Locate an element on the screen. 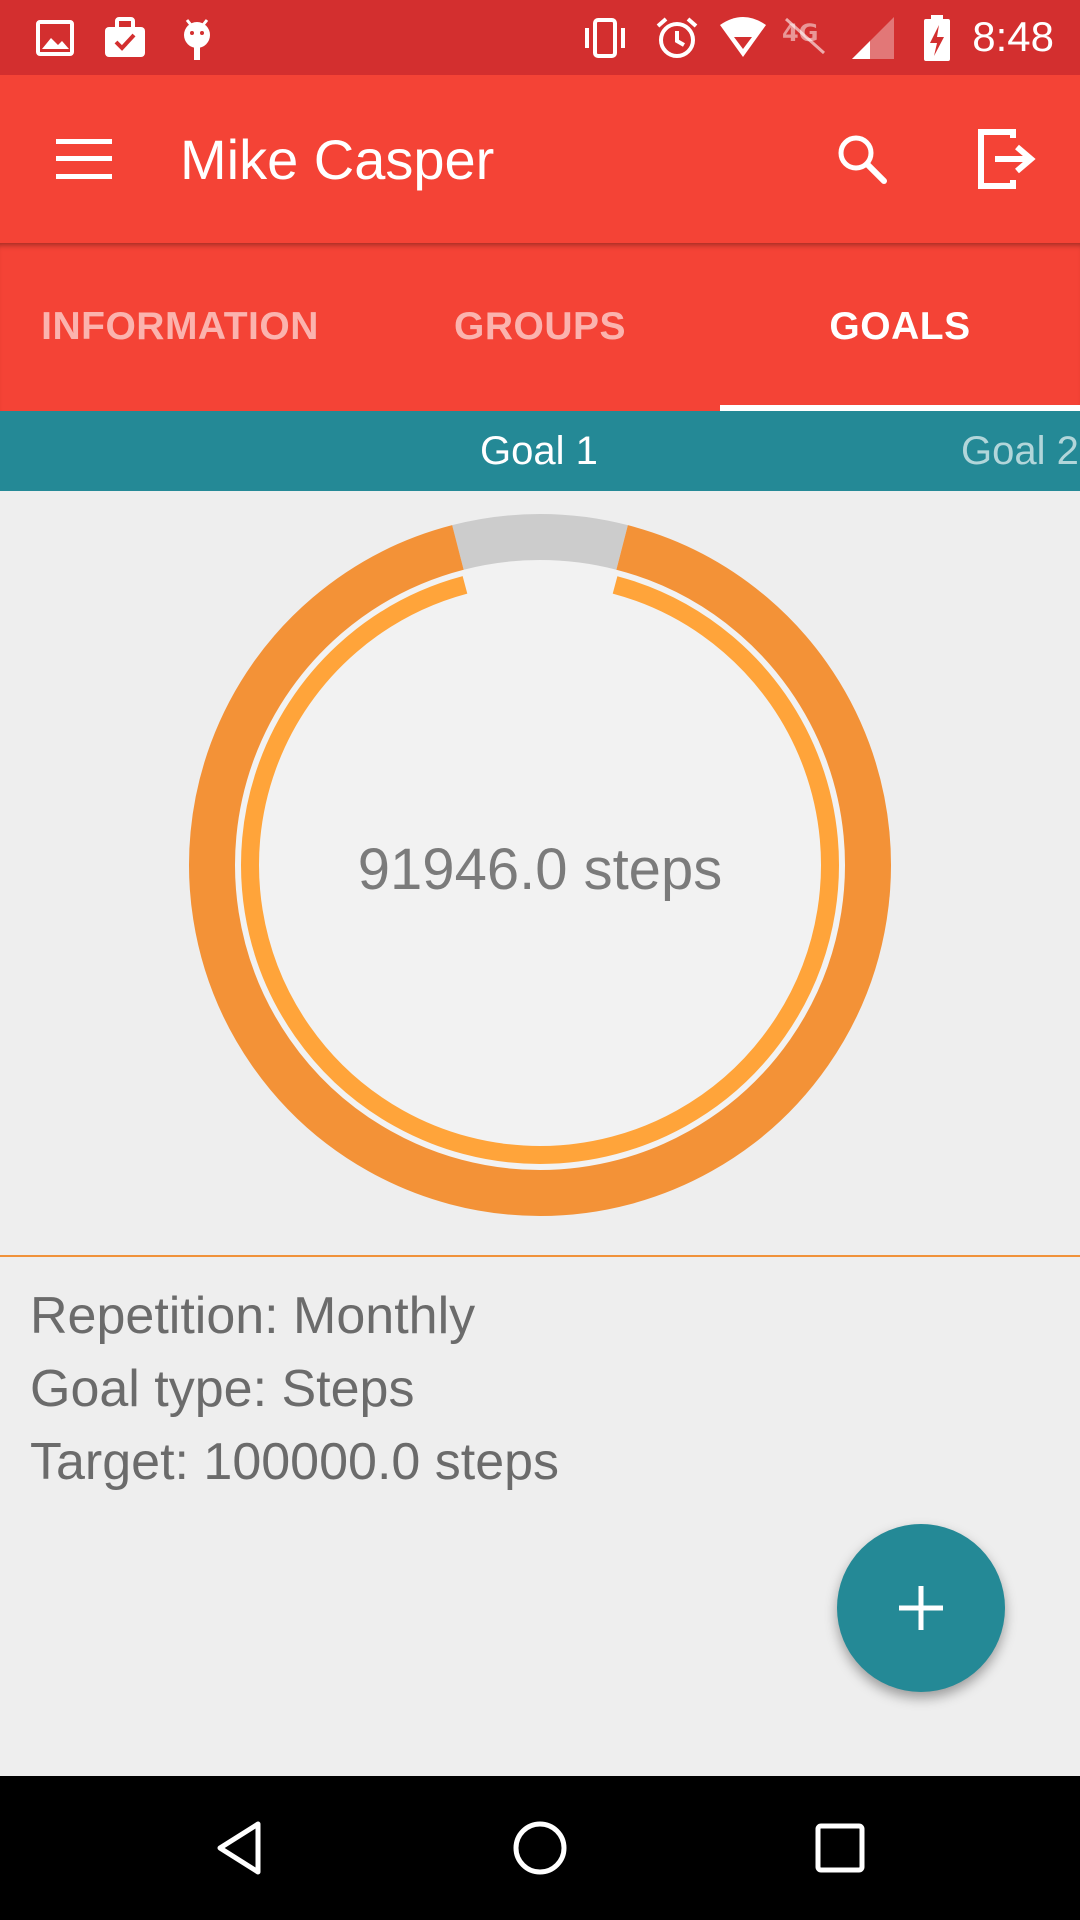 The width and height of the screenshot is (1080, 1920). image-icon is located at coordinates (55, 38).